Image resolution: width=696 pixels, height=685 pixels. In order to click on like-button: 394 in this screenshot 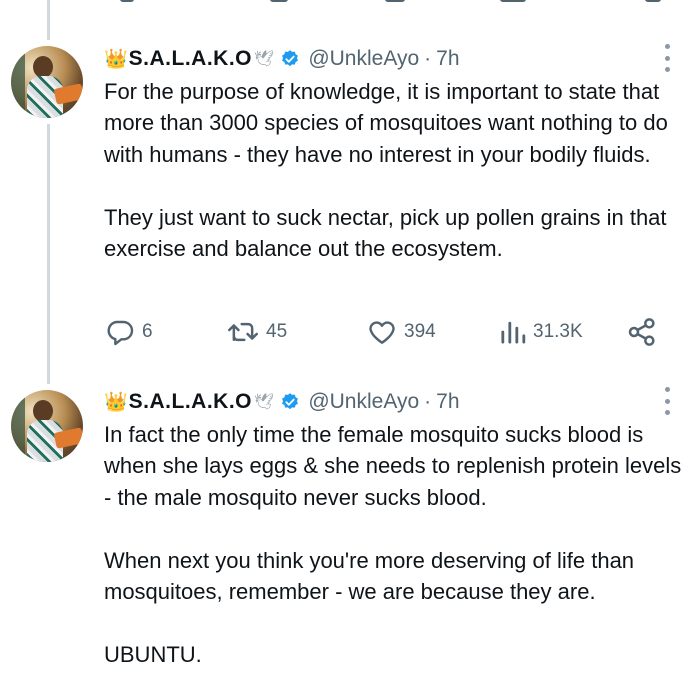, I will do `click(401, 332)`.